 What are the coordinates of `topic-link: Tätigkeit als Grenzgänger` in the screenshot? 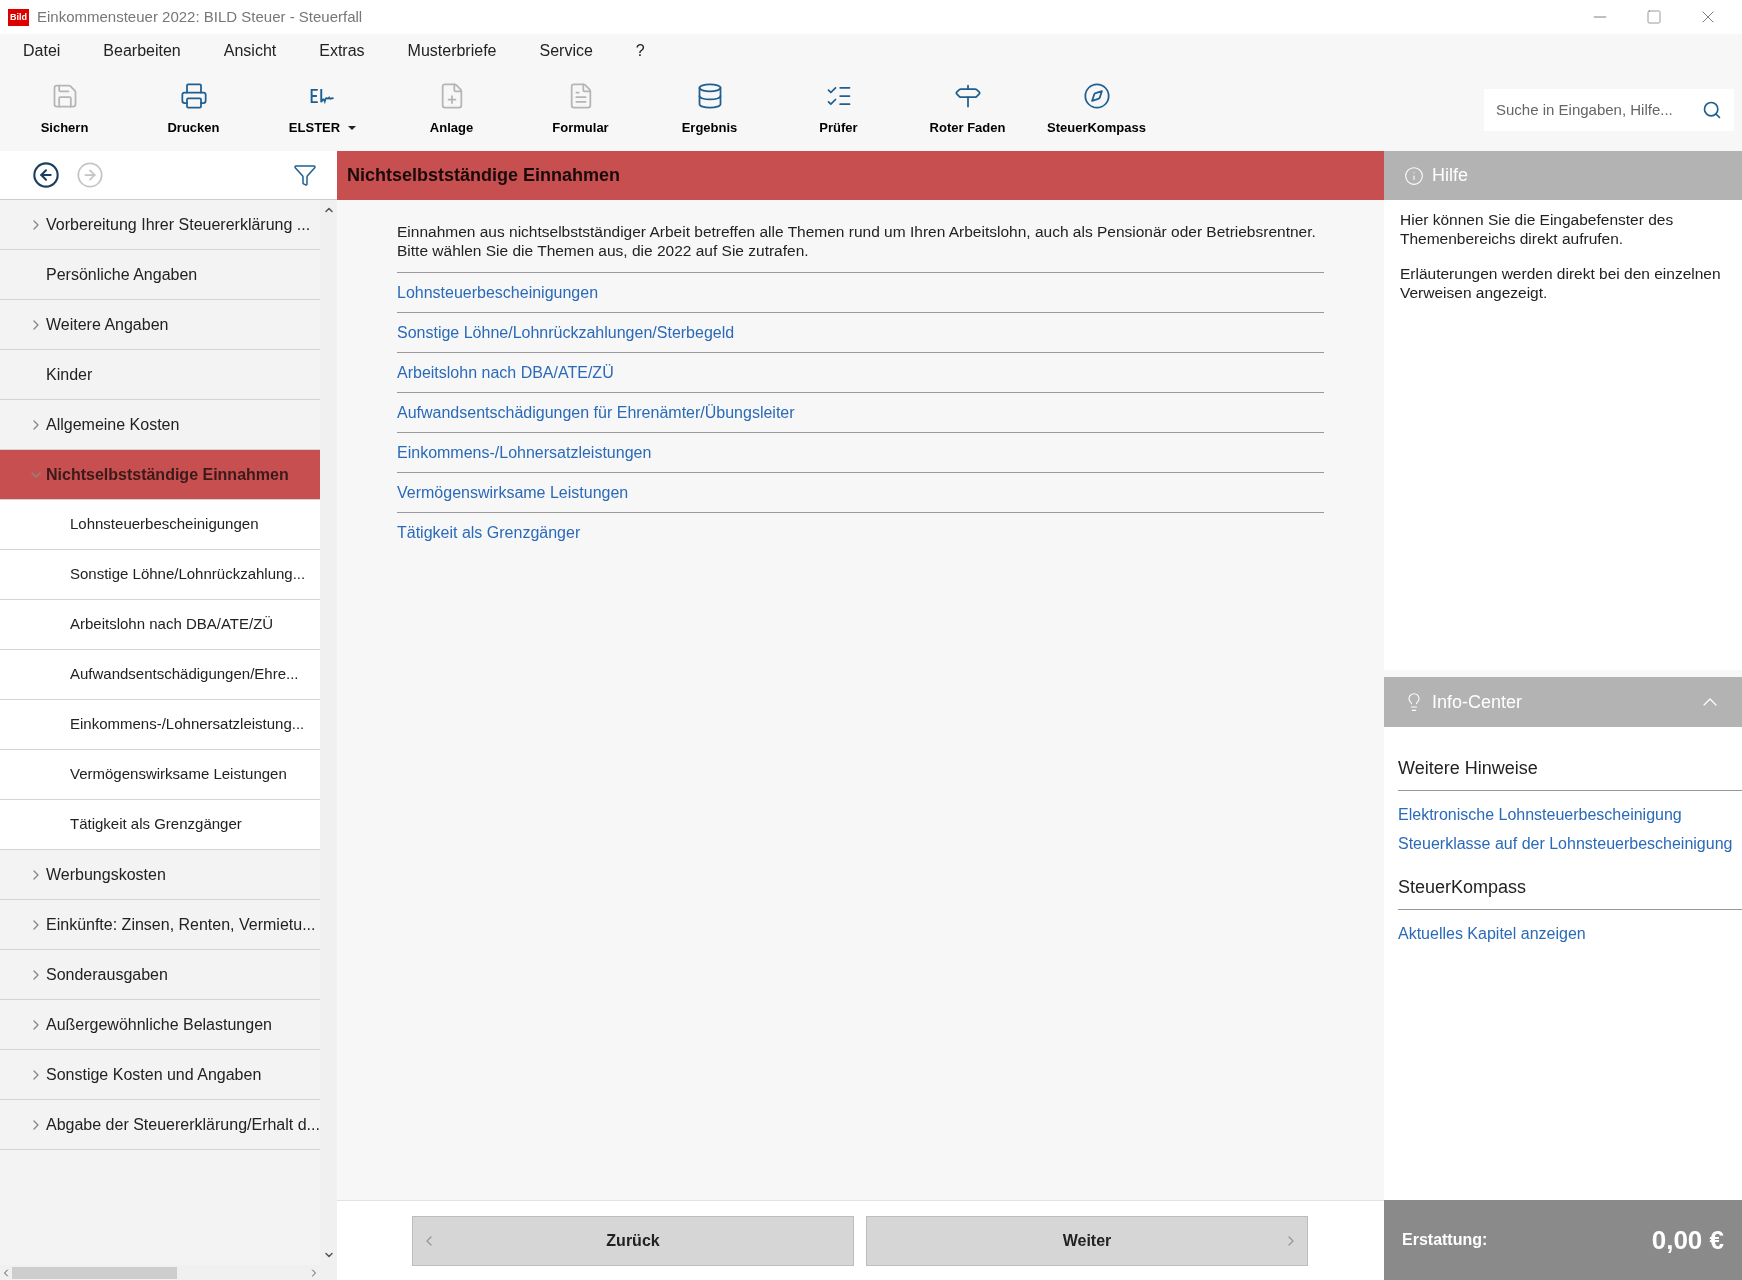 It's located at (489, 533).